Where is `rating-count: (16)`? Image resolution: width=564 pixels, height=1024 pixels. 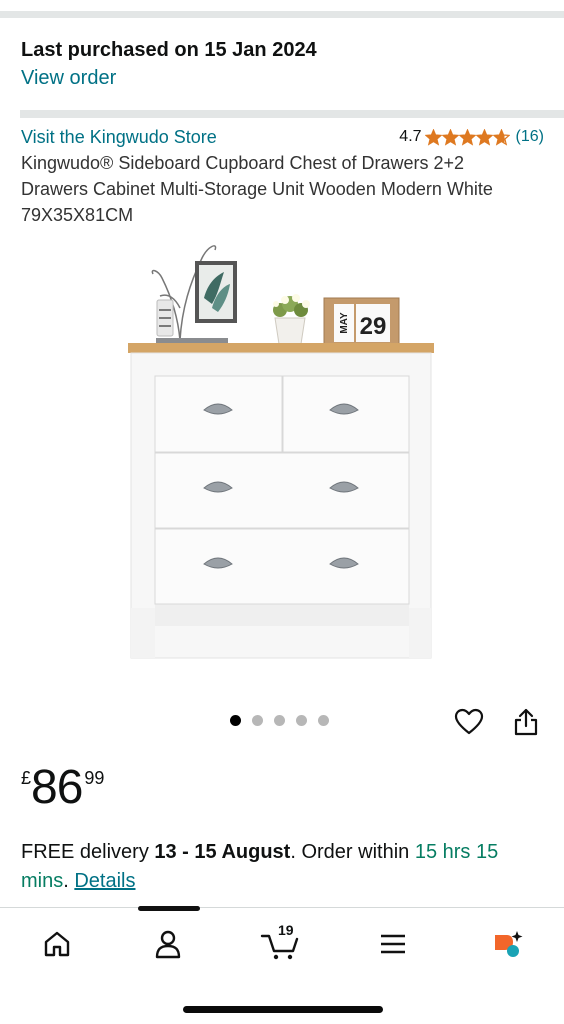
rating-count: (16) is located at coordinates (530, 137).